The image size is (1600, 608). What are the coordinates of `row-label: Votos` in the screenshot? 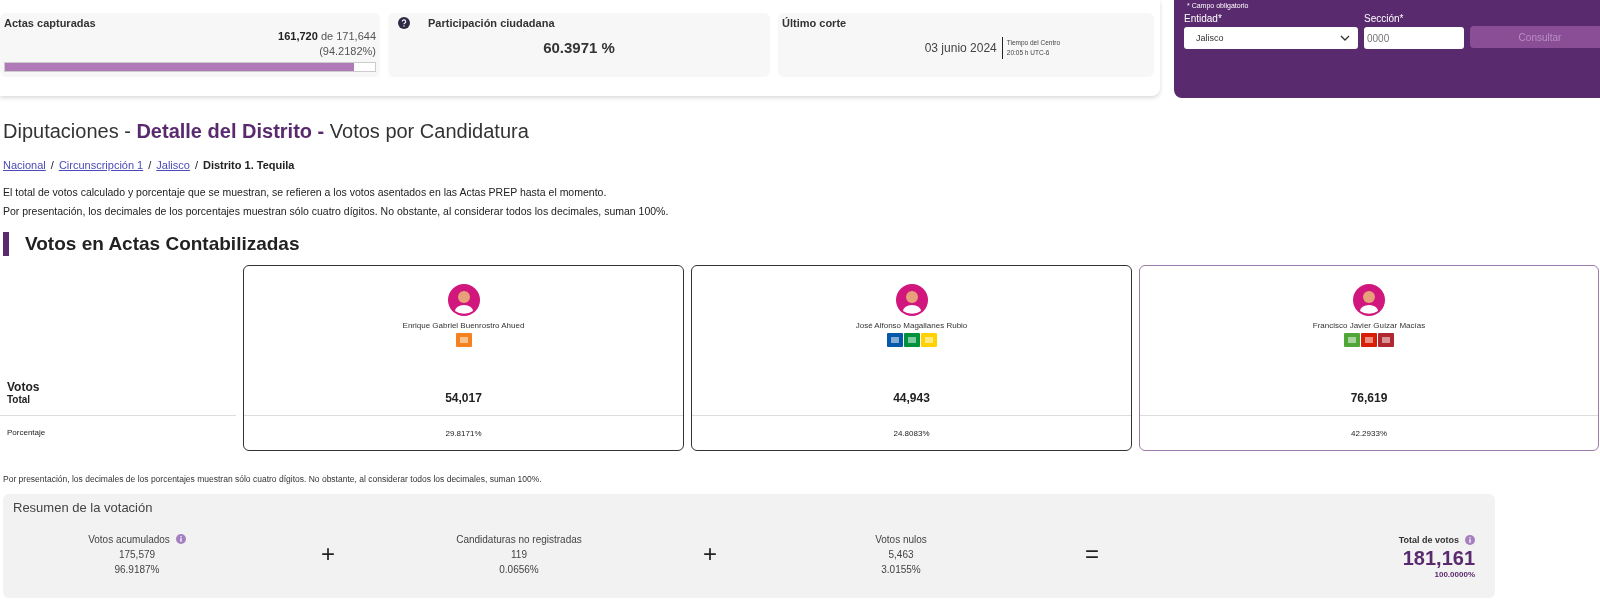 It's located at (23, 387).